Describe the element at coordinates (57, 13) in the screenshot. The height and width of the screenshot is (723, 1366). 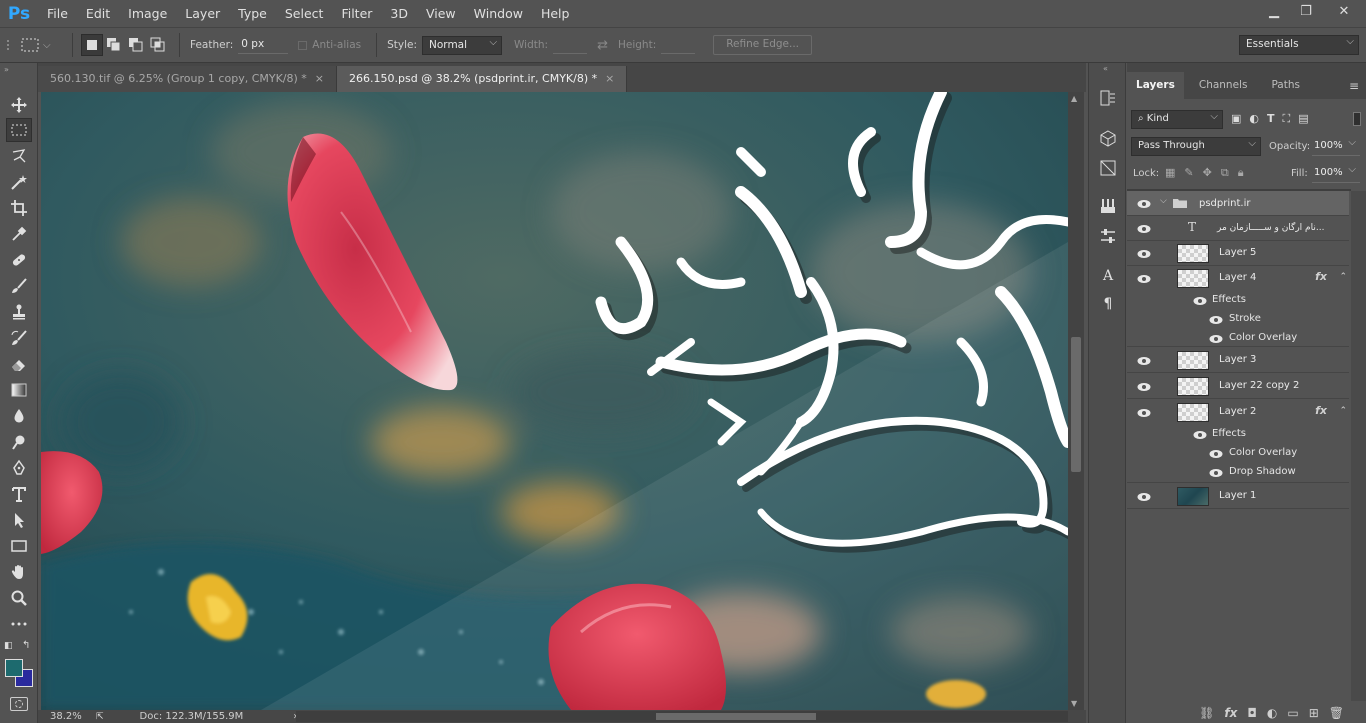
I see `menu-file: File` at that location.